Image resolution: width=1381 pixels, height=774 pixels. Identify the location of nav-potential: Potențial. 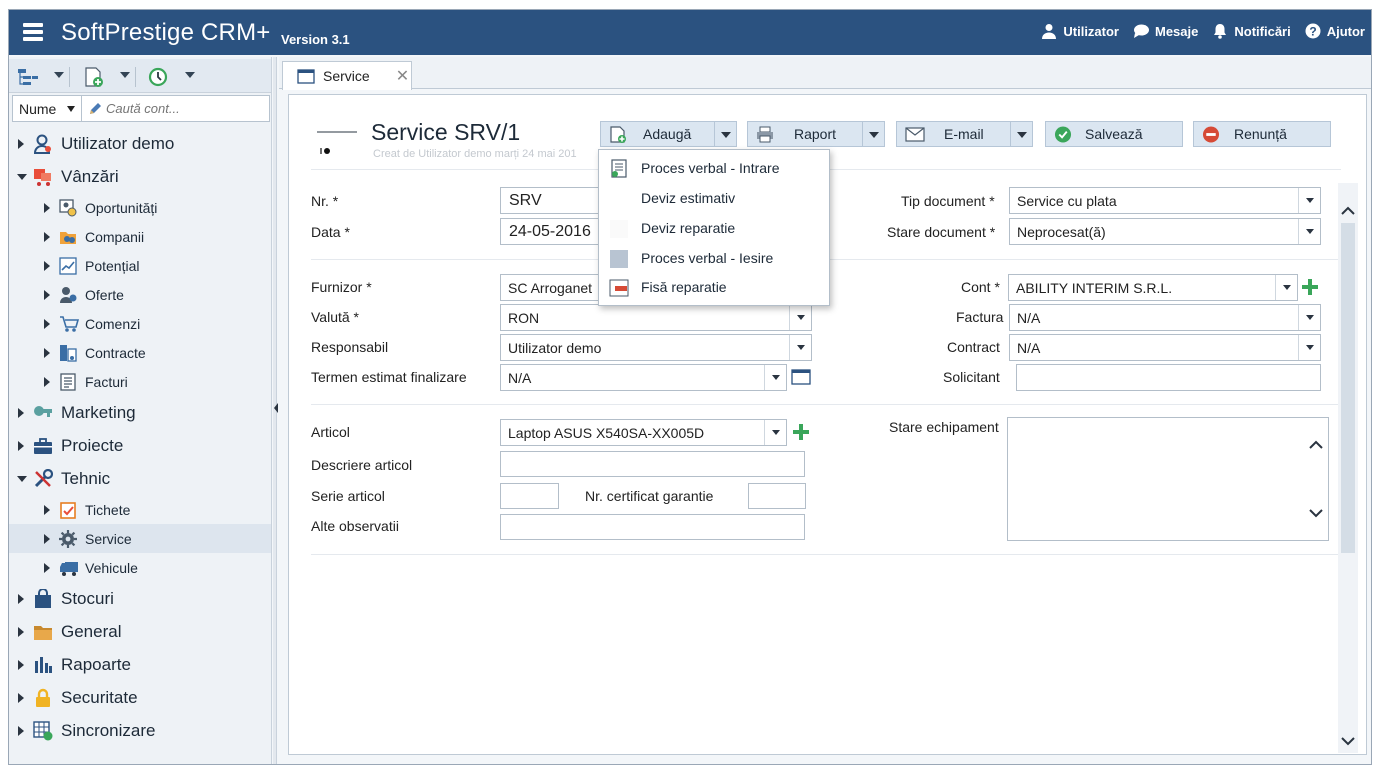
(140, 265).